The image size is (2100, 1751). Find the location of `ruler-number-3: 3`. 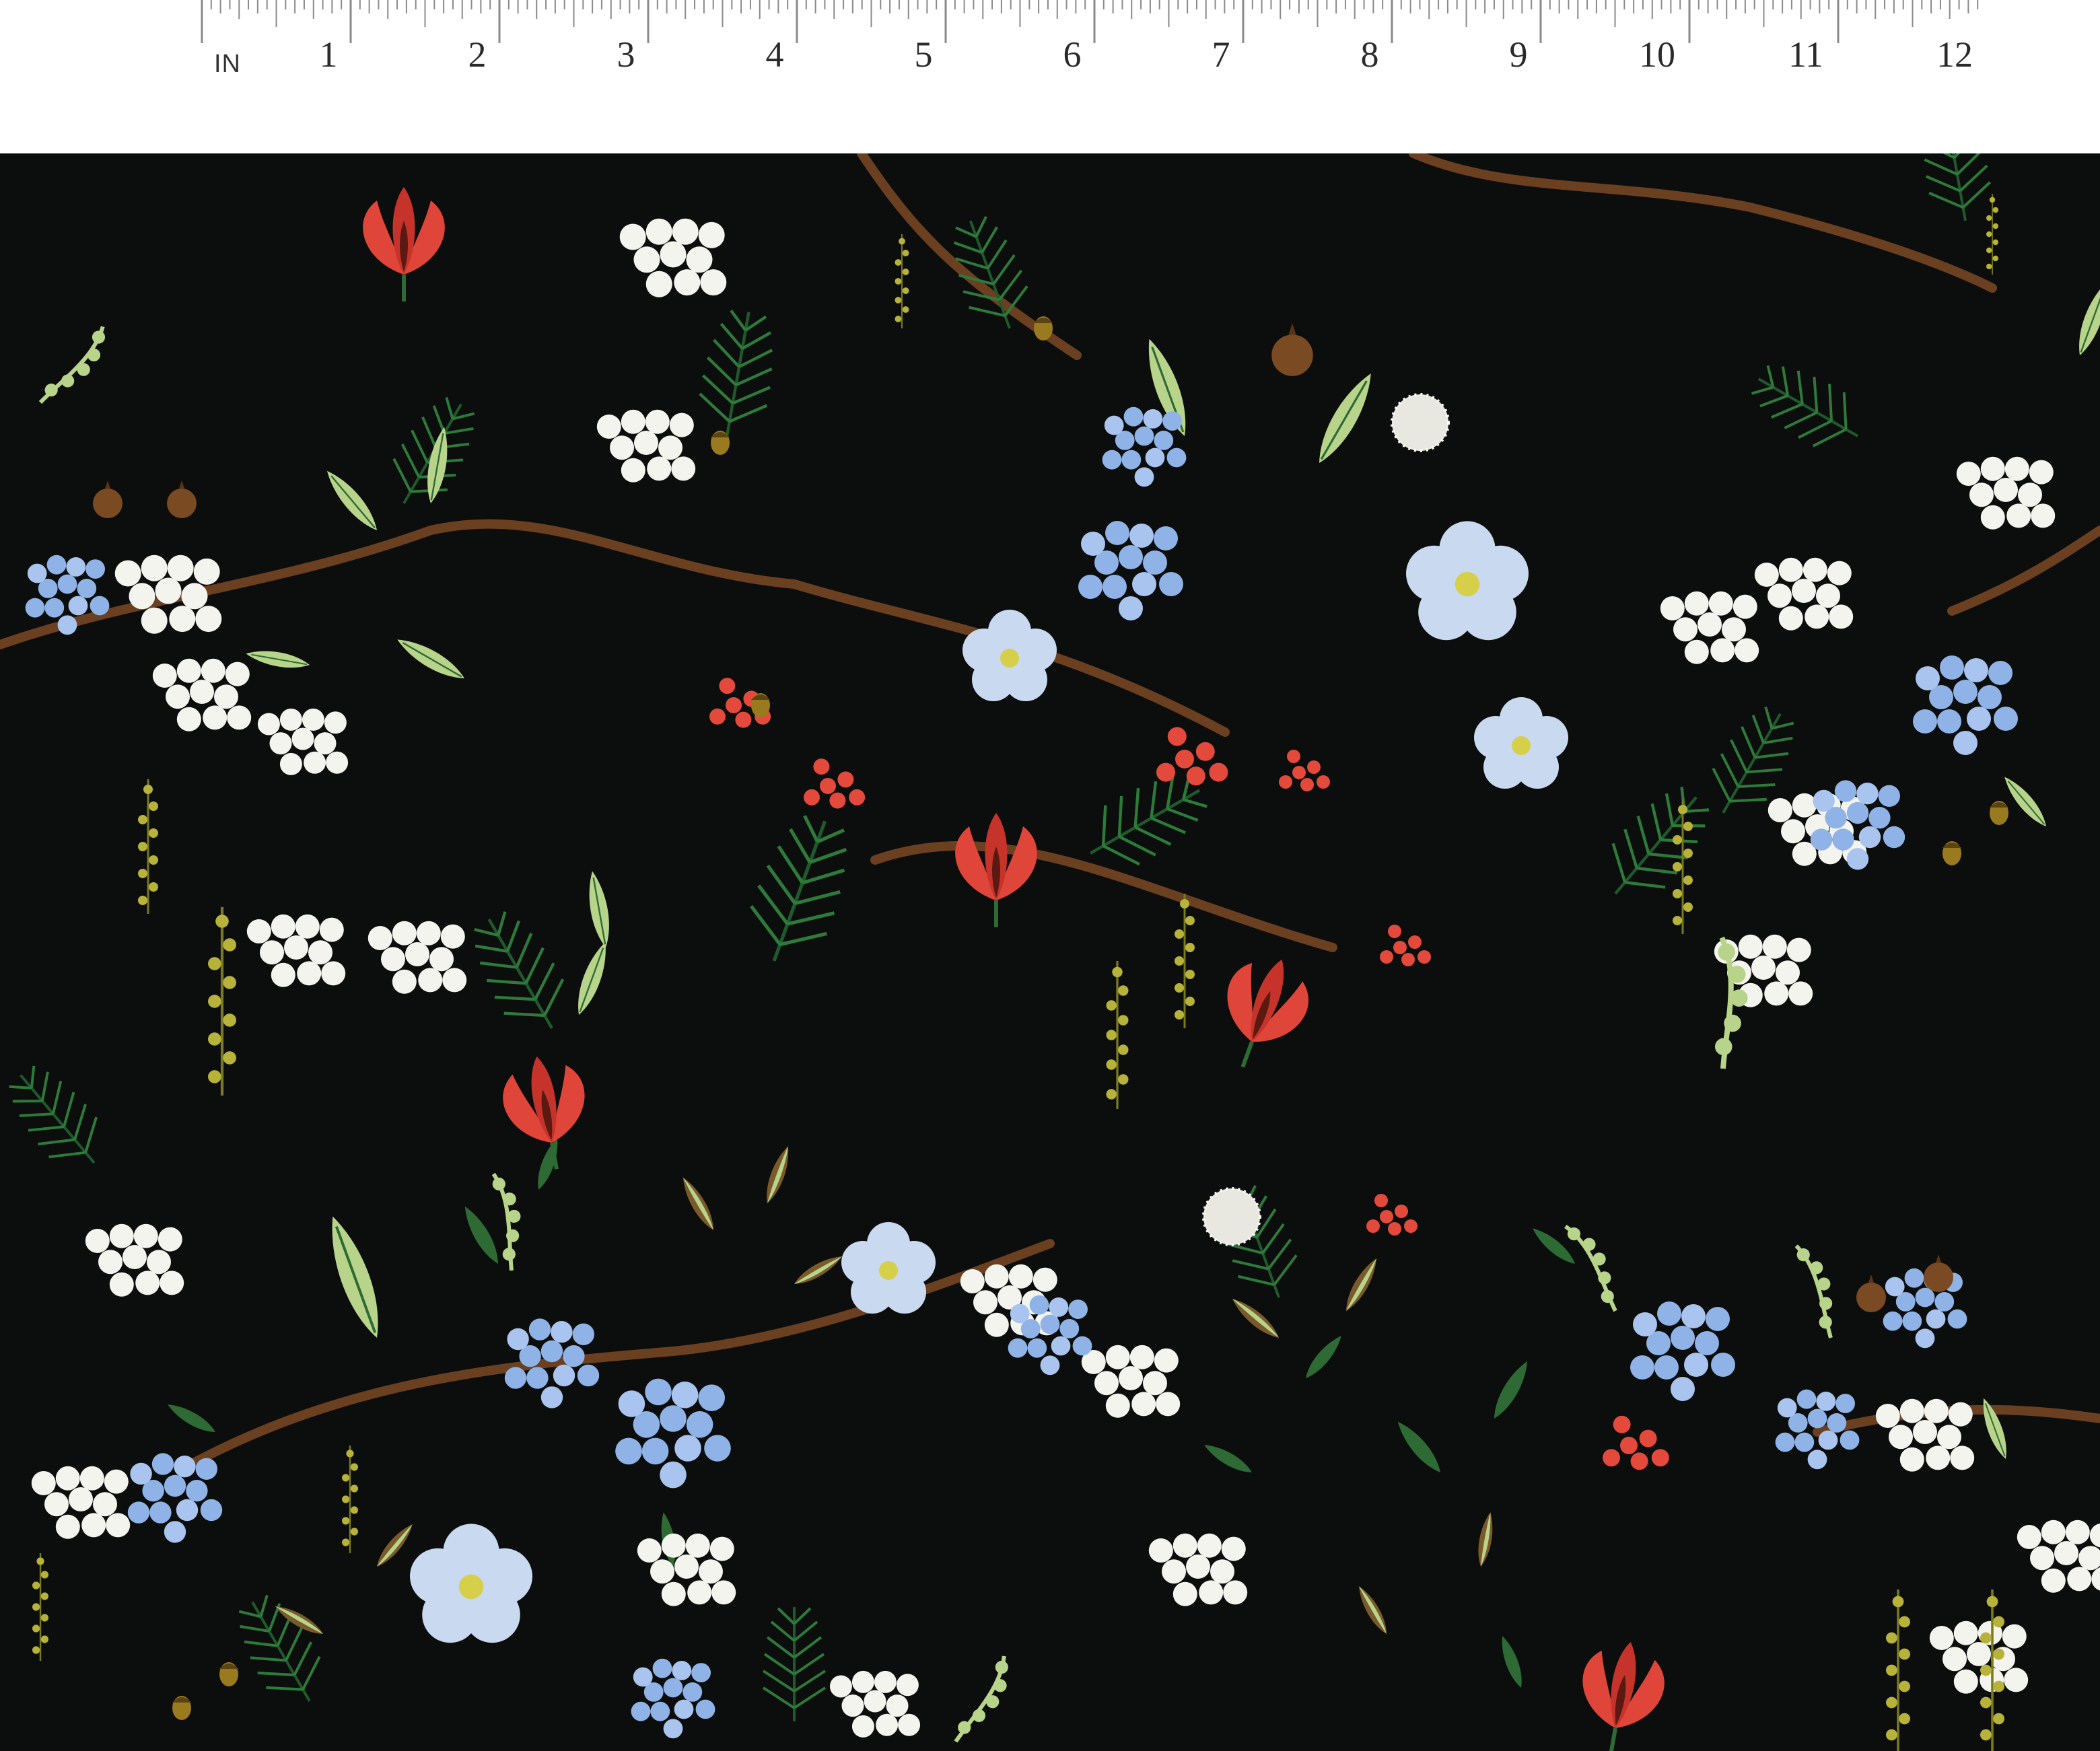

ruler-number-3: 3 is located at coordinates (626, 55).